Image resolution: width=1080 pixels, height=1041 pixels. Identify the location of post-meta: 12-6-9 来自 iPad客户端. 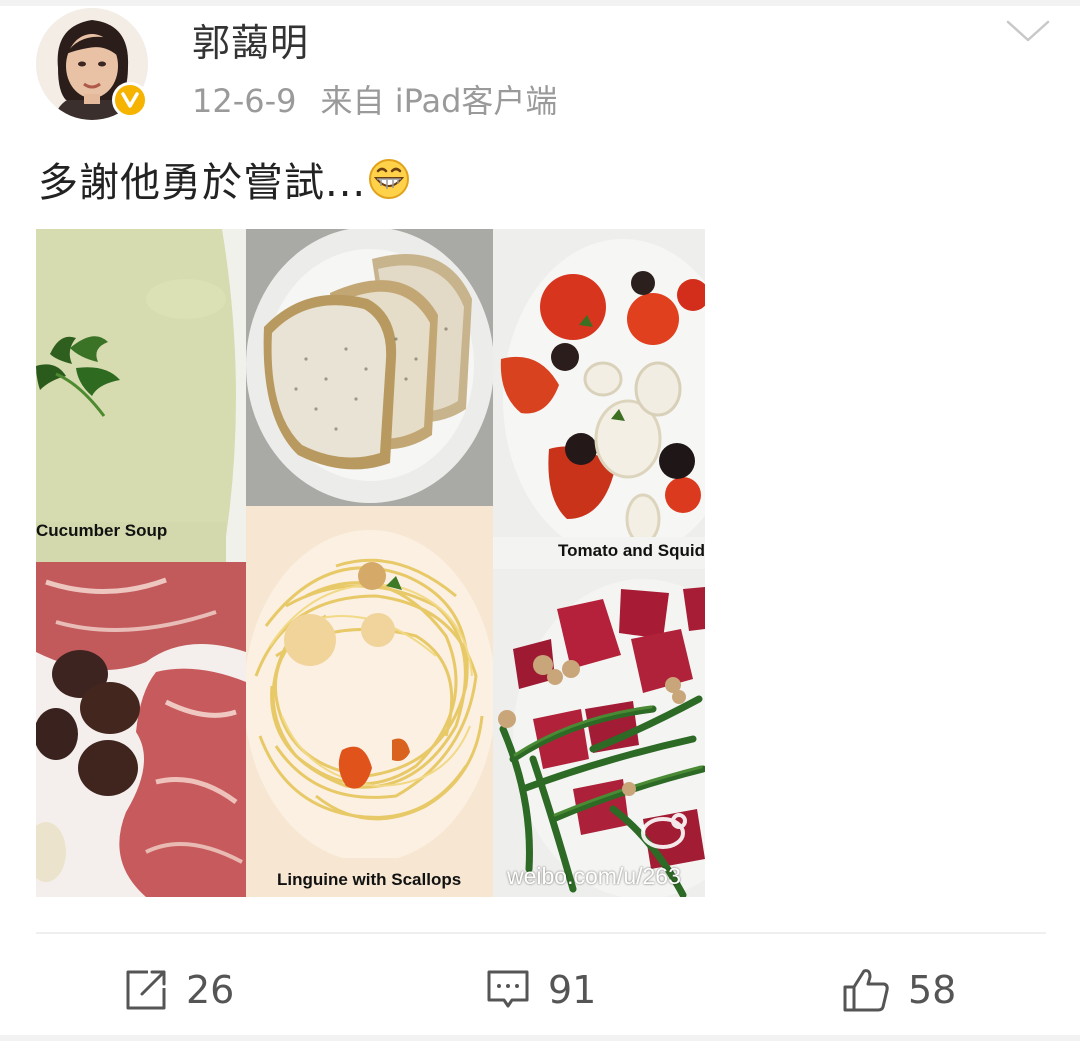
(374, 99).